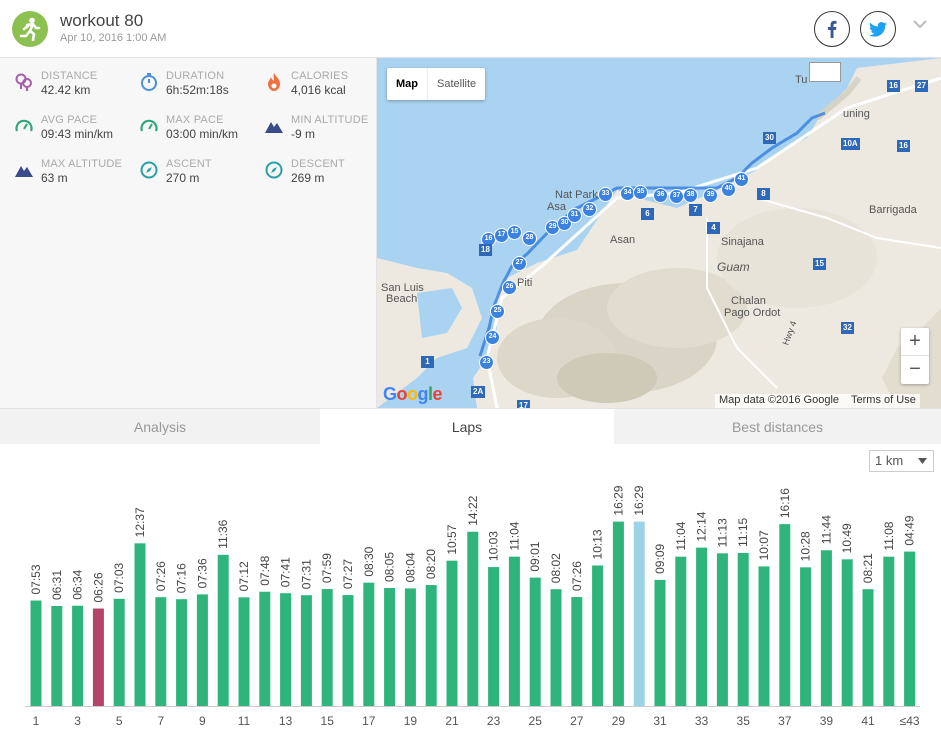  Describe the element at coordinates (825, 72) in the screenshot. I see `fullscreen-button` at that location.